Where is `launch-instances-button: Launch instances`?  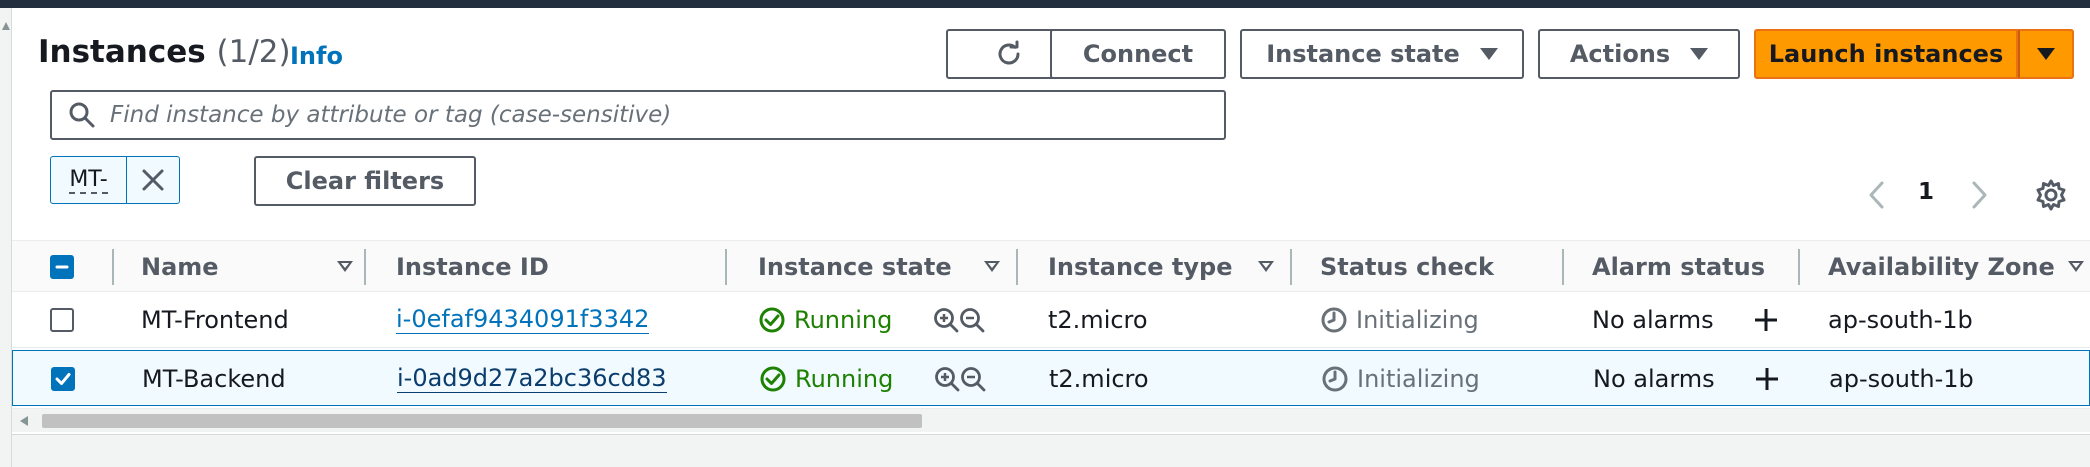 launch-instances-button: Launch instances is located at coordinates (1886, 54).